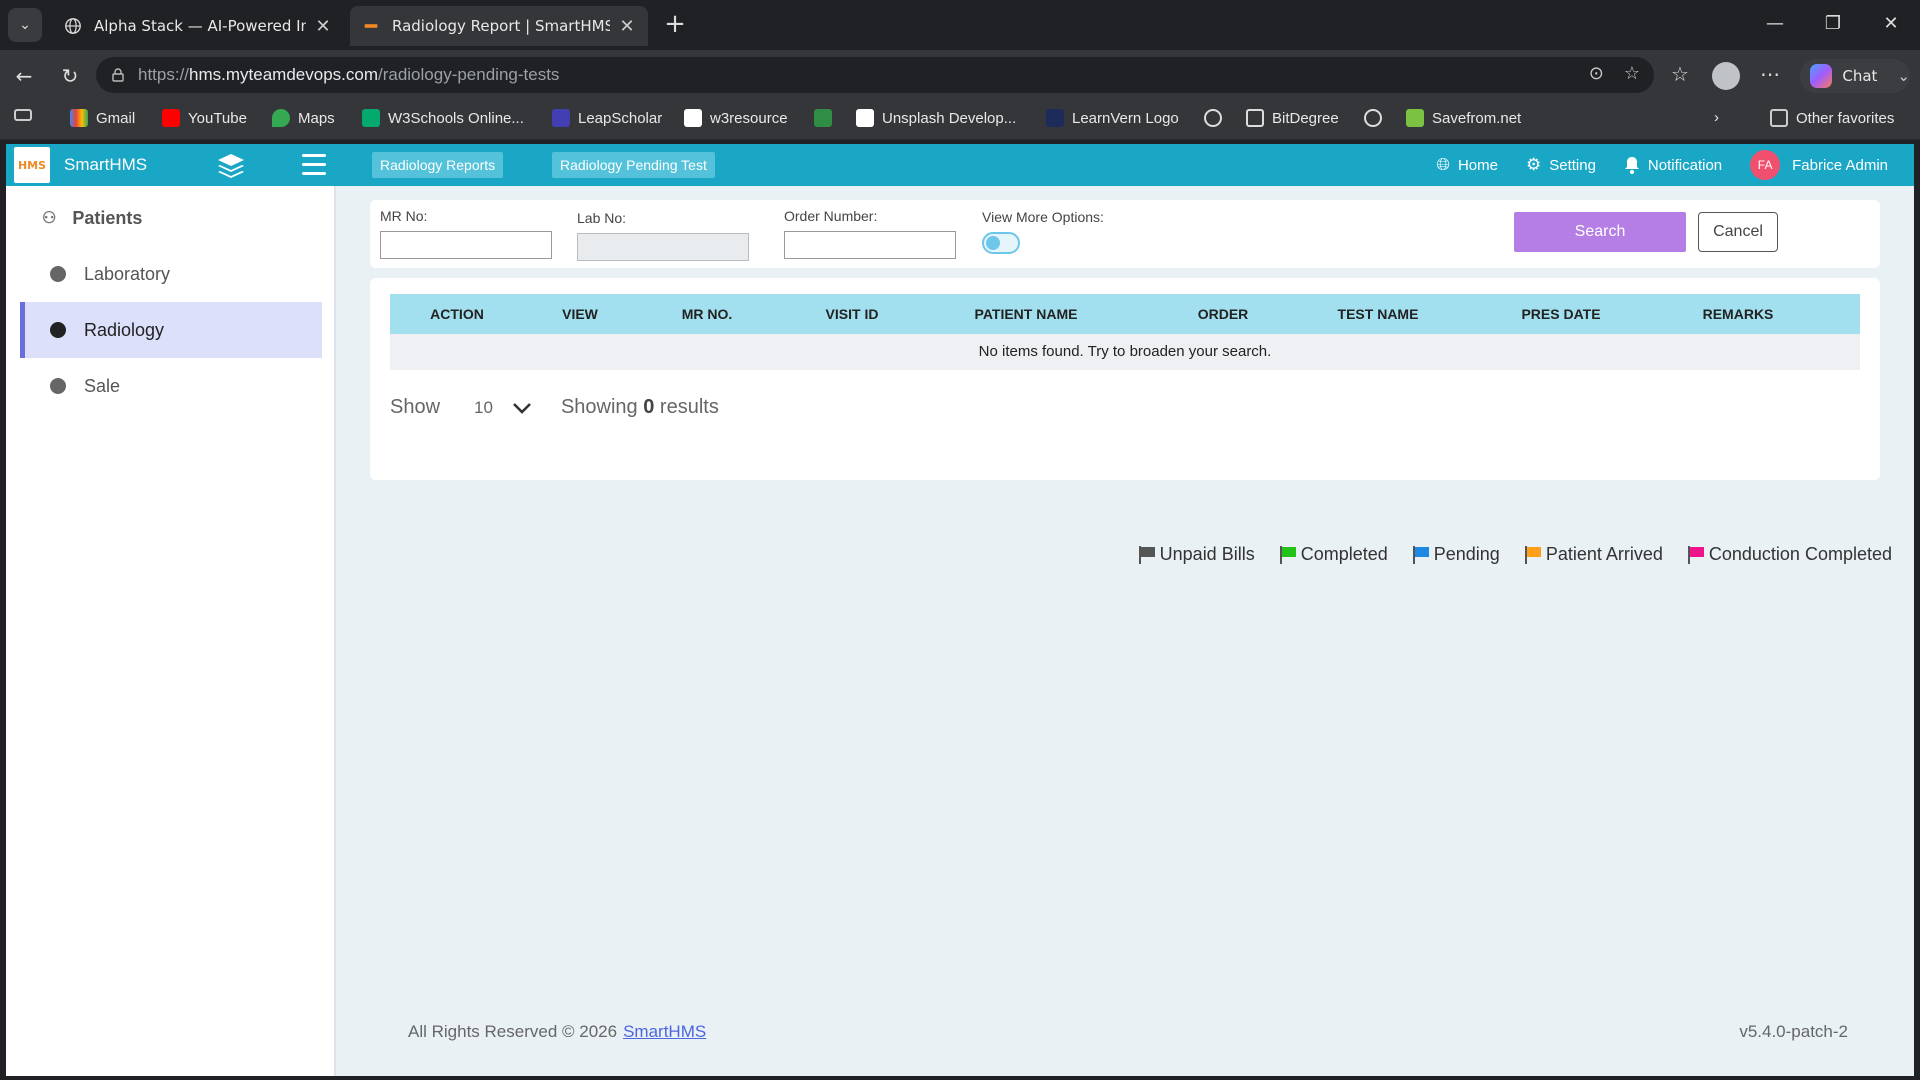 Image resolution: width=1920 pixels, height=1080 pixels. Describe the element at coordinates (32, 165) in the screenshot. I see `brand-logo: HMS` at that location.